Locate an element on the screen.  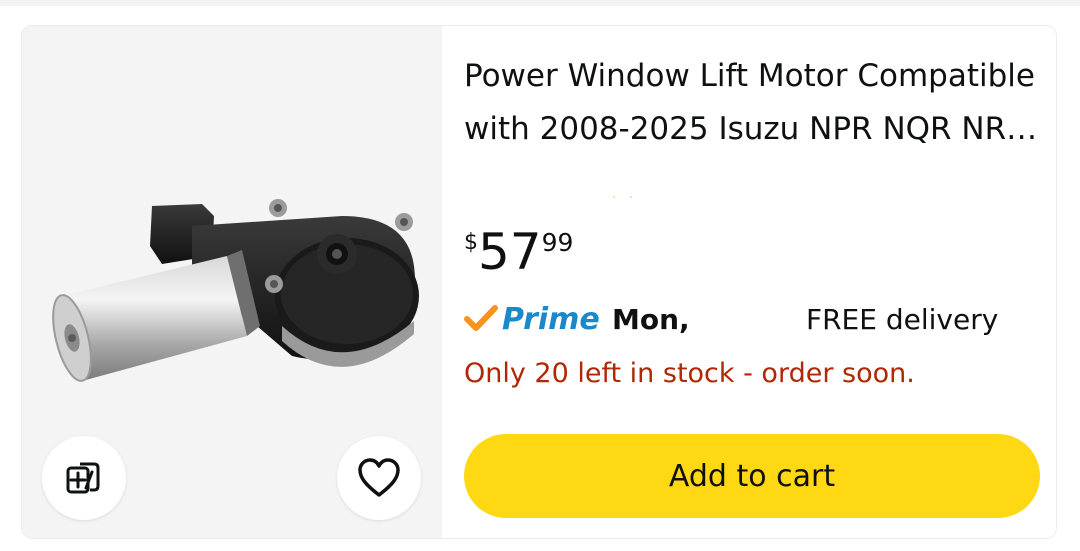
rating-placeholder: · · is located at coordinates (625, 198).